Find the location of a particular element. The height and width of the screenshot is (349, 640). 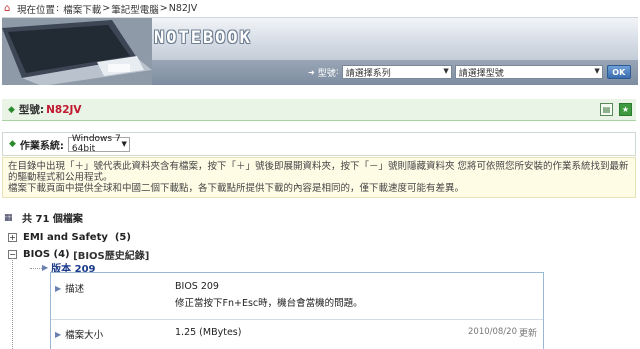

os-row: ◆ 作業系統: Windows 7 64bit ▼ is located at coordinates (319, 144).